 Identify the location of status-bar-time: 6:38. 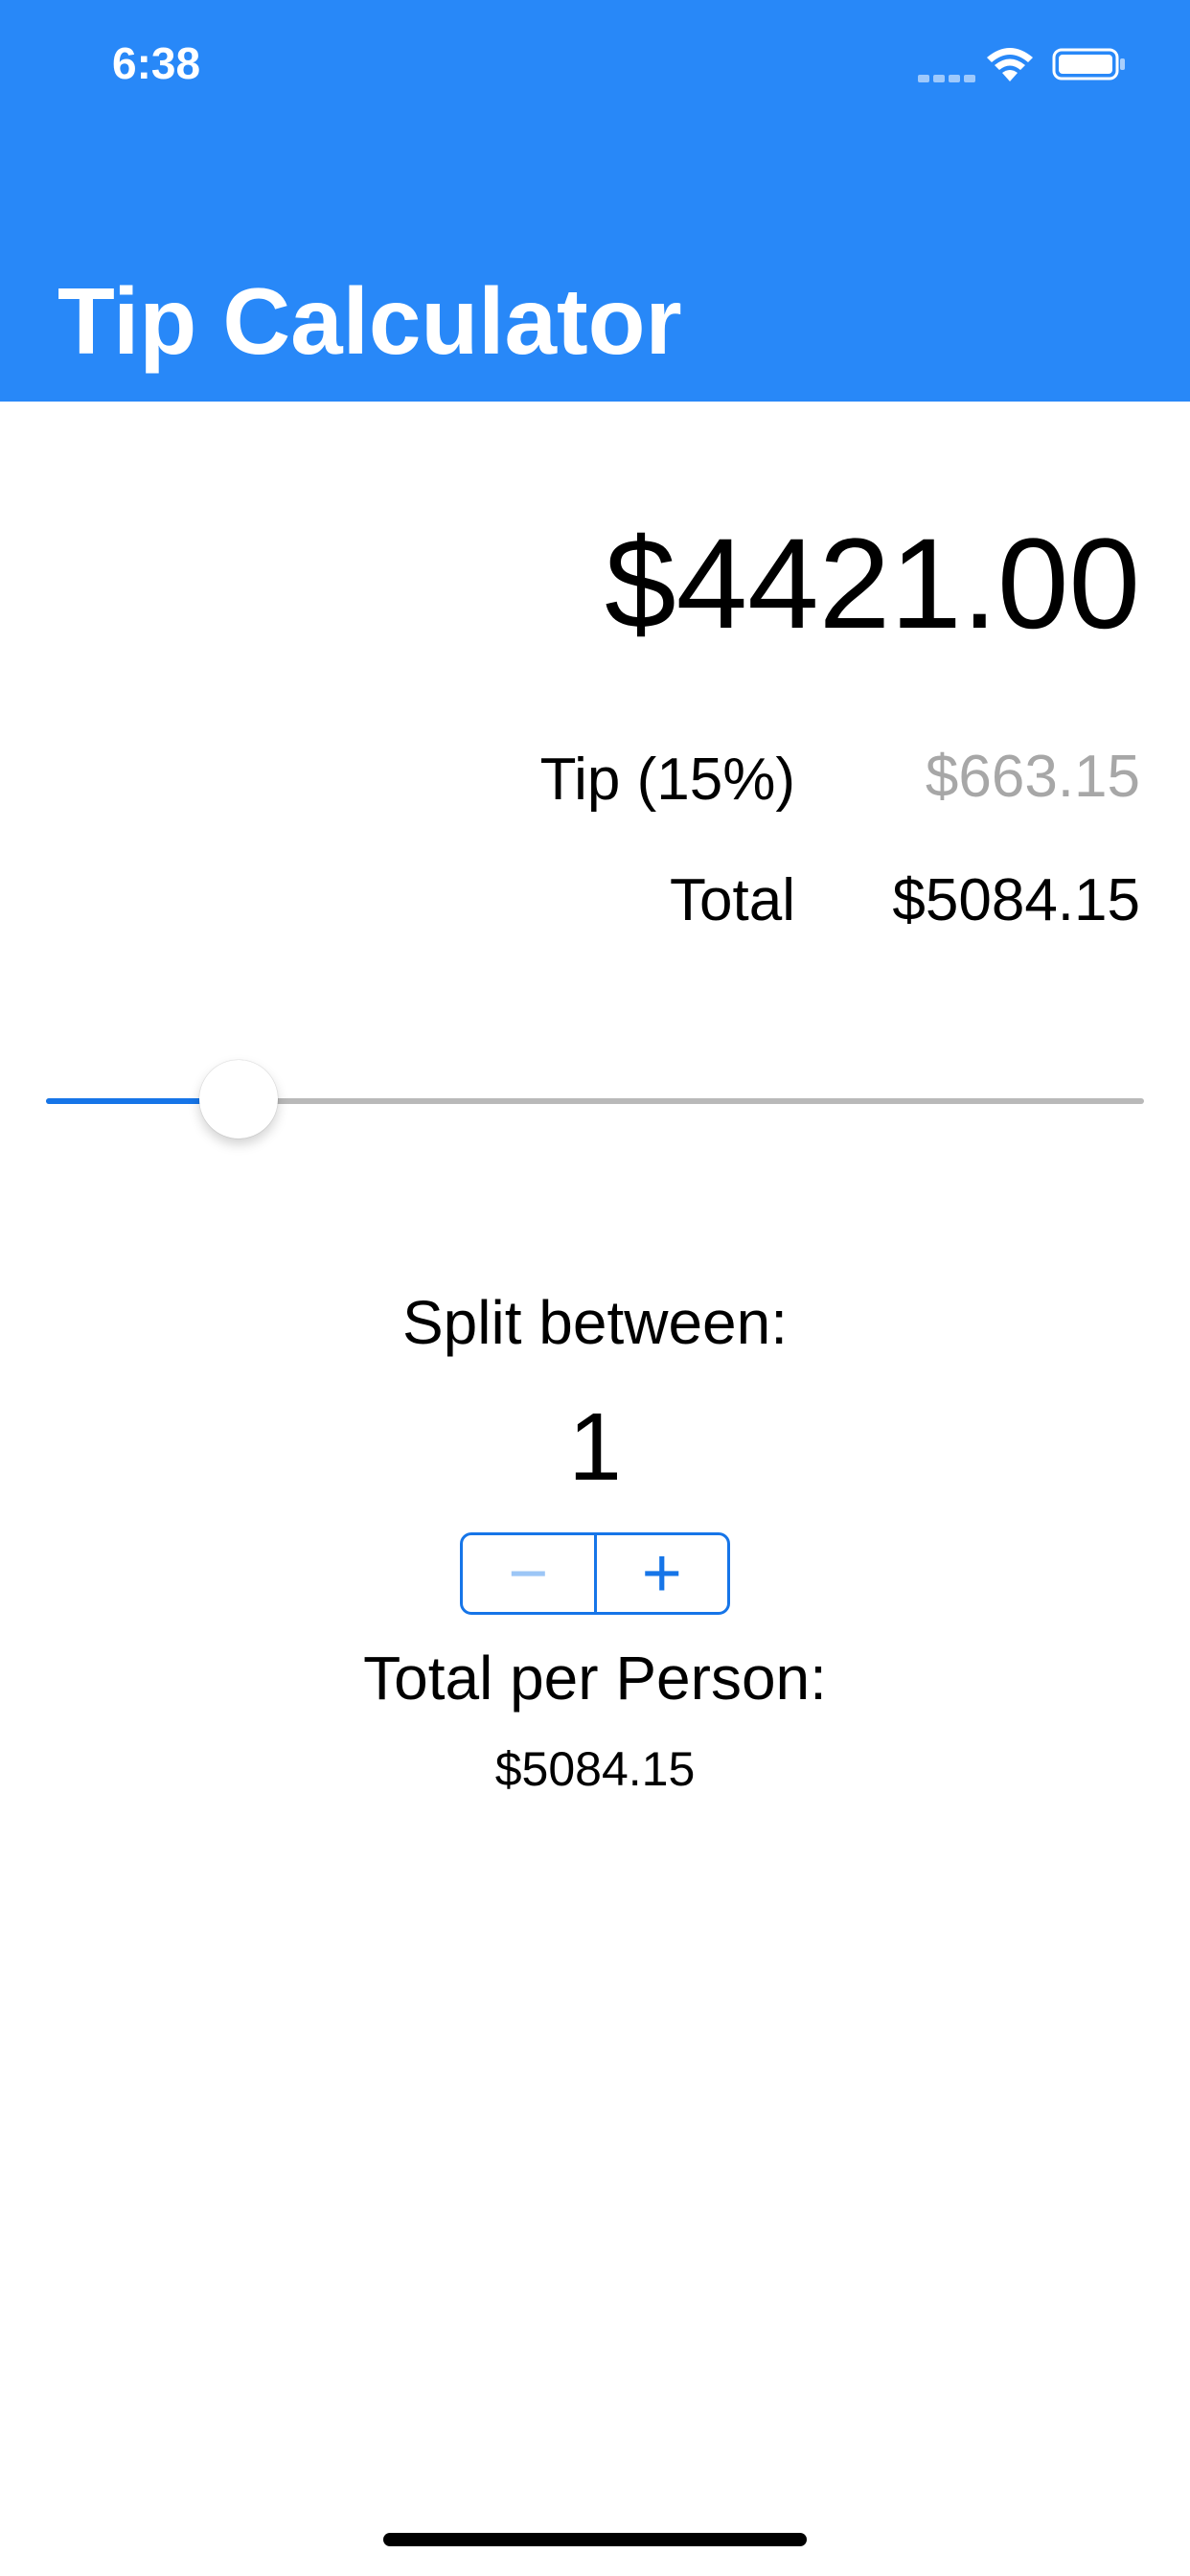
(156, 63).